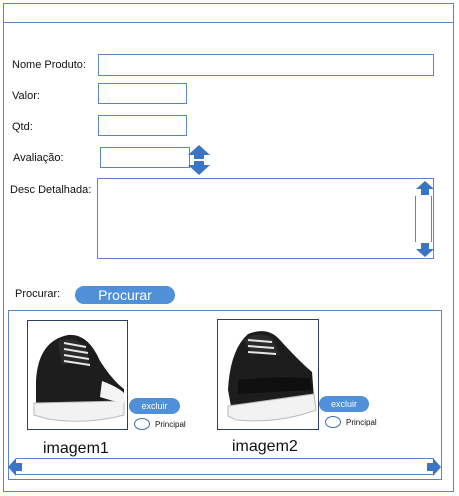  What do you see at coordinates (142, 93) in the screenshot?
I see `valor-input` at bounding box center [142, 93].